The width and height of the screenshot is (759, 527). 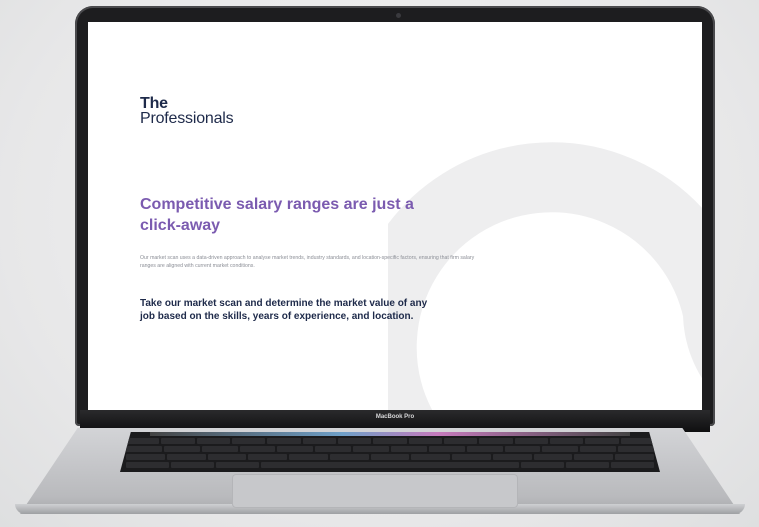 What do you see at coordinates (375, 491) in the screenshot?
I see `trackpad` at bounding box center [375, 491].